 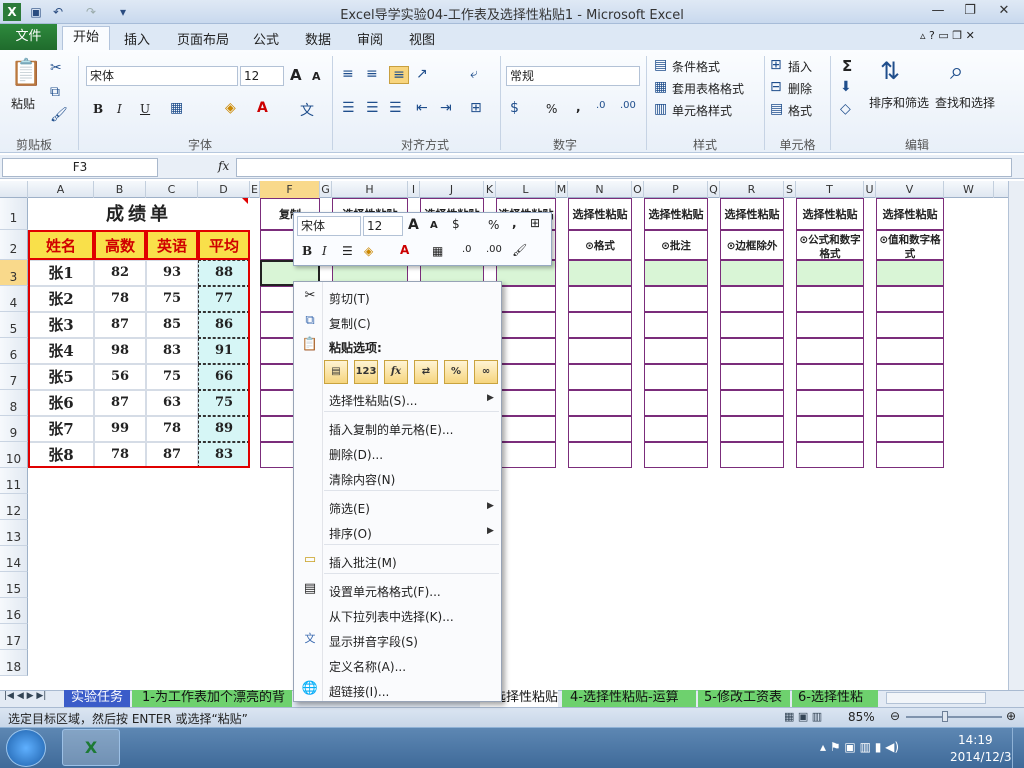 What do you see at coordinates (120, 325) in the screenshot?
I see `data-cell: 87` at bounding box center [120, 325].